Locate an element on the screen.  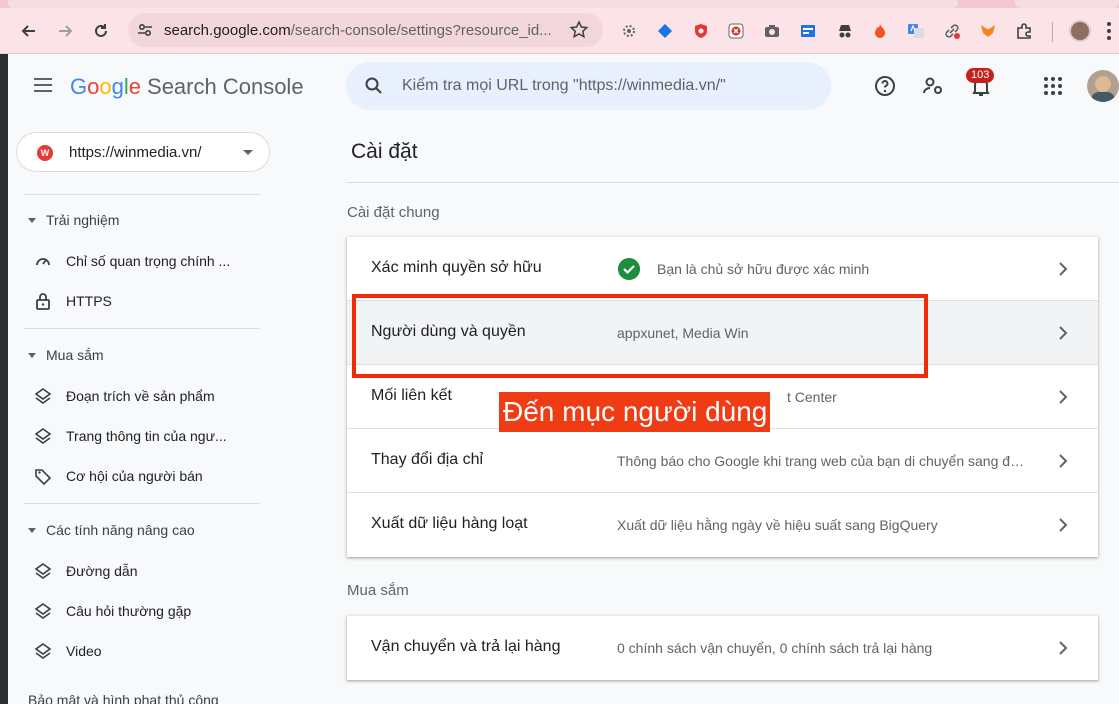
sidebar-item-faq: Câu hỏi thường gặp is located at coordinates (112, 611).